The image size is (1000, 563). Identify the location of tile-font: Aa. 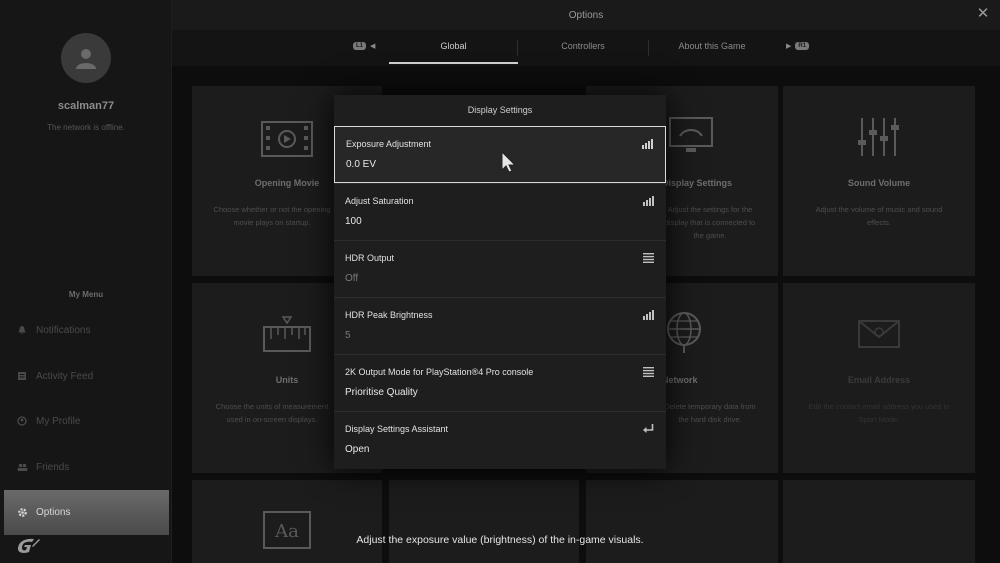
(287, 521).